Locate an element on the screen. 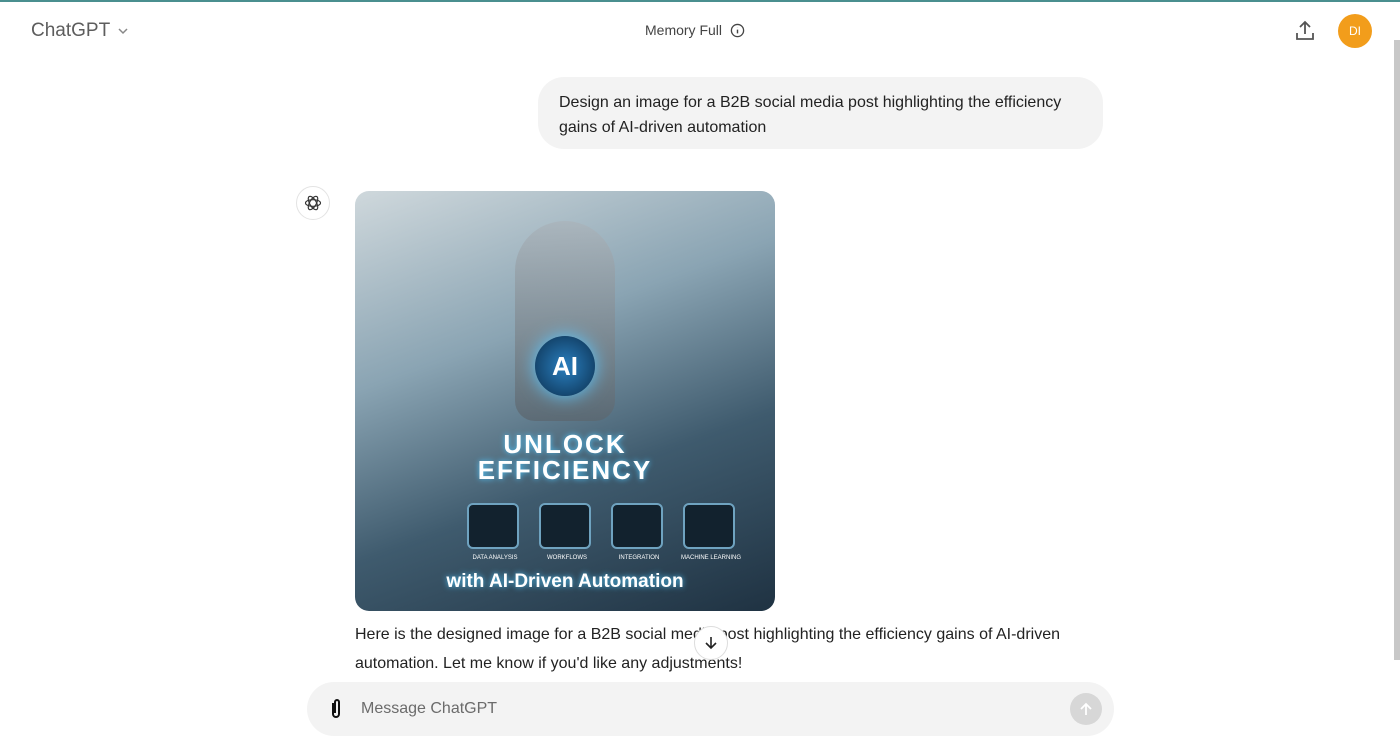  image-tile: MACHINE LEARNING is located at coordinates (711, 532).